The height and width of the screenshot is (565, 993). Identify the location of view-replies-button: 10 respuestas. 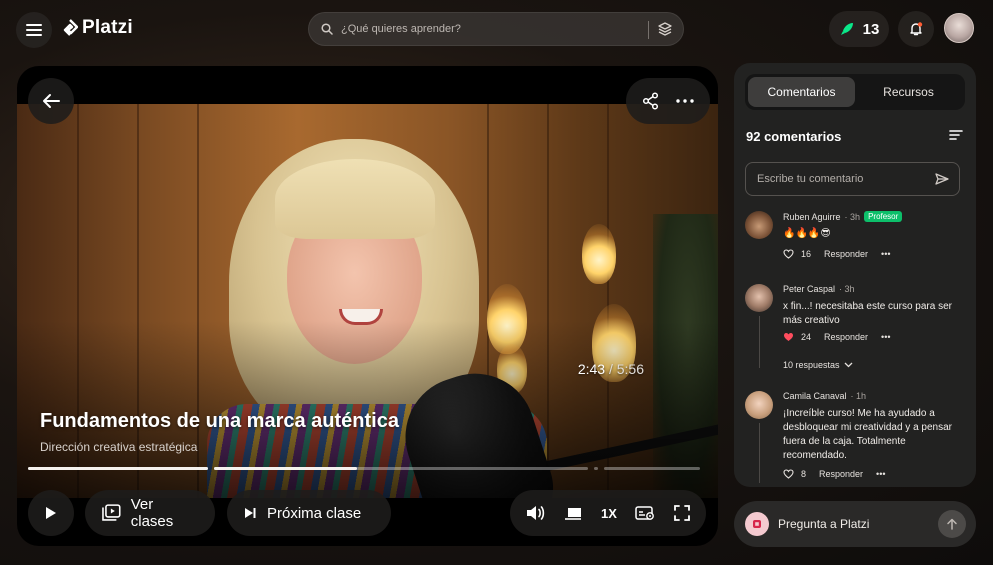
(818, 365).